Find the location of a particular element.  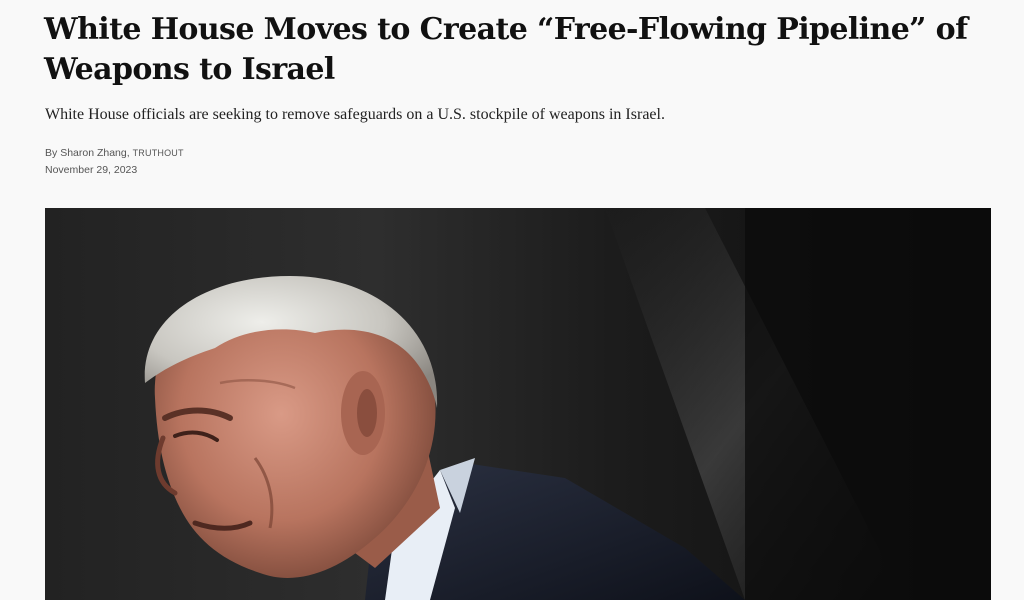

byline: By Sharon Zhang, TRUTHOUT is located at coordinates (114, 153).